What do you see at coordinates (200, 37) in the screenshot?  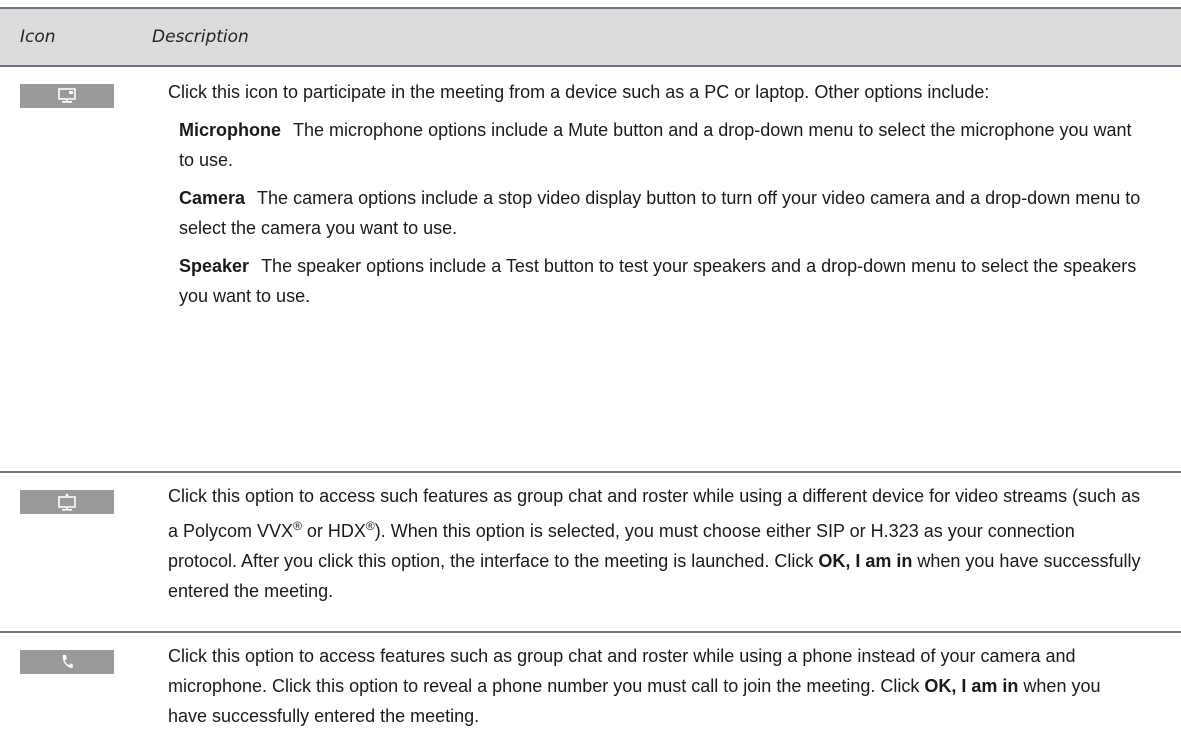 I see `header-description-column: Description` at bounding box center [200, 37].